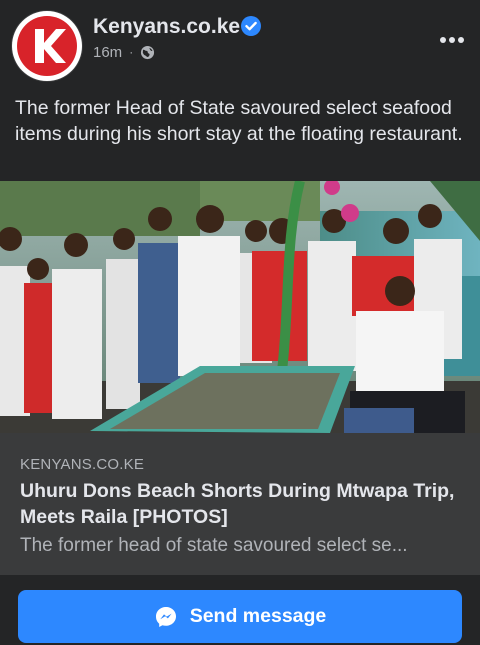 The height and width of the screenshot is (645, 480). I want to click on link-domain: KENYANS.CO.KE, so click(82, 464).